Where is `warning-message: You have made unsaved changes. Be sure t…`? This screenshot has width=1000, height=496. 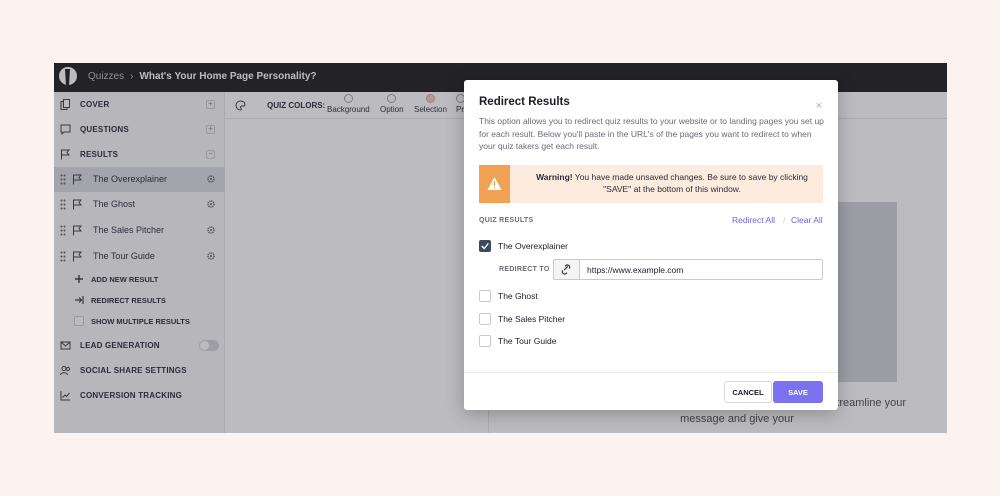 warning-message: You have made unsaved changes. Be sure t… is located at coordinates (690, 183).